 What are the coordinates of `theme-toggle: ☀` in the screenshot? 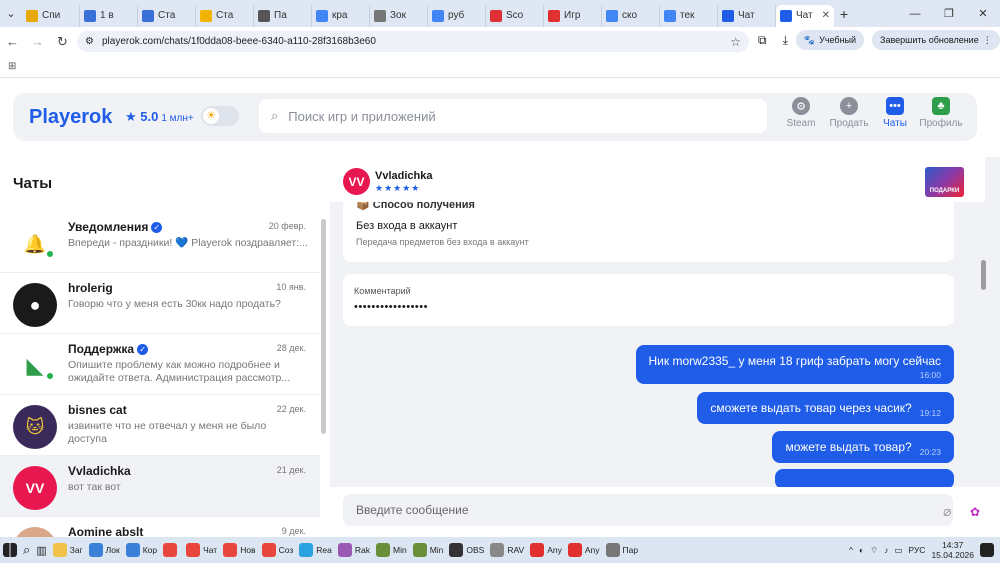 It's located at (220, 116).